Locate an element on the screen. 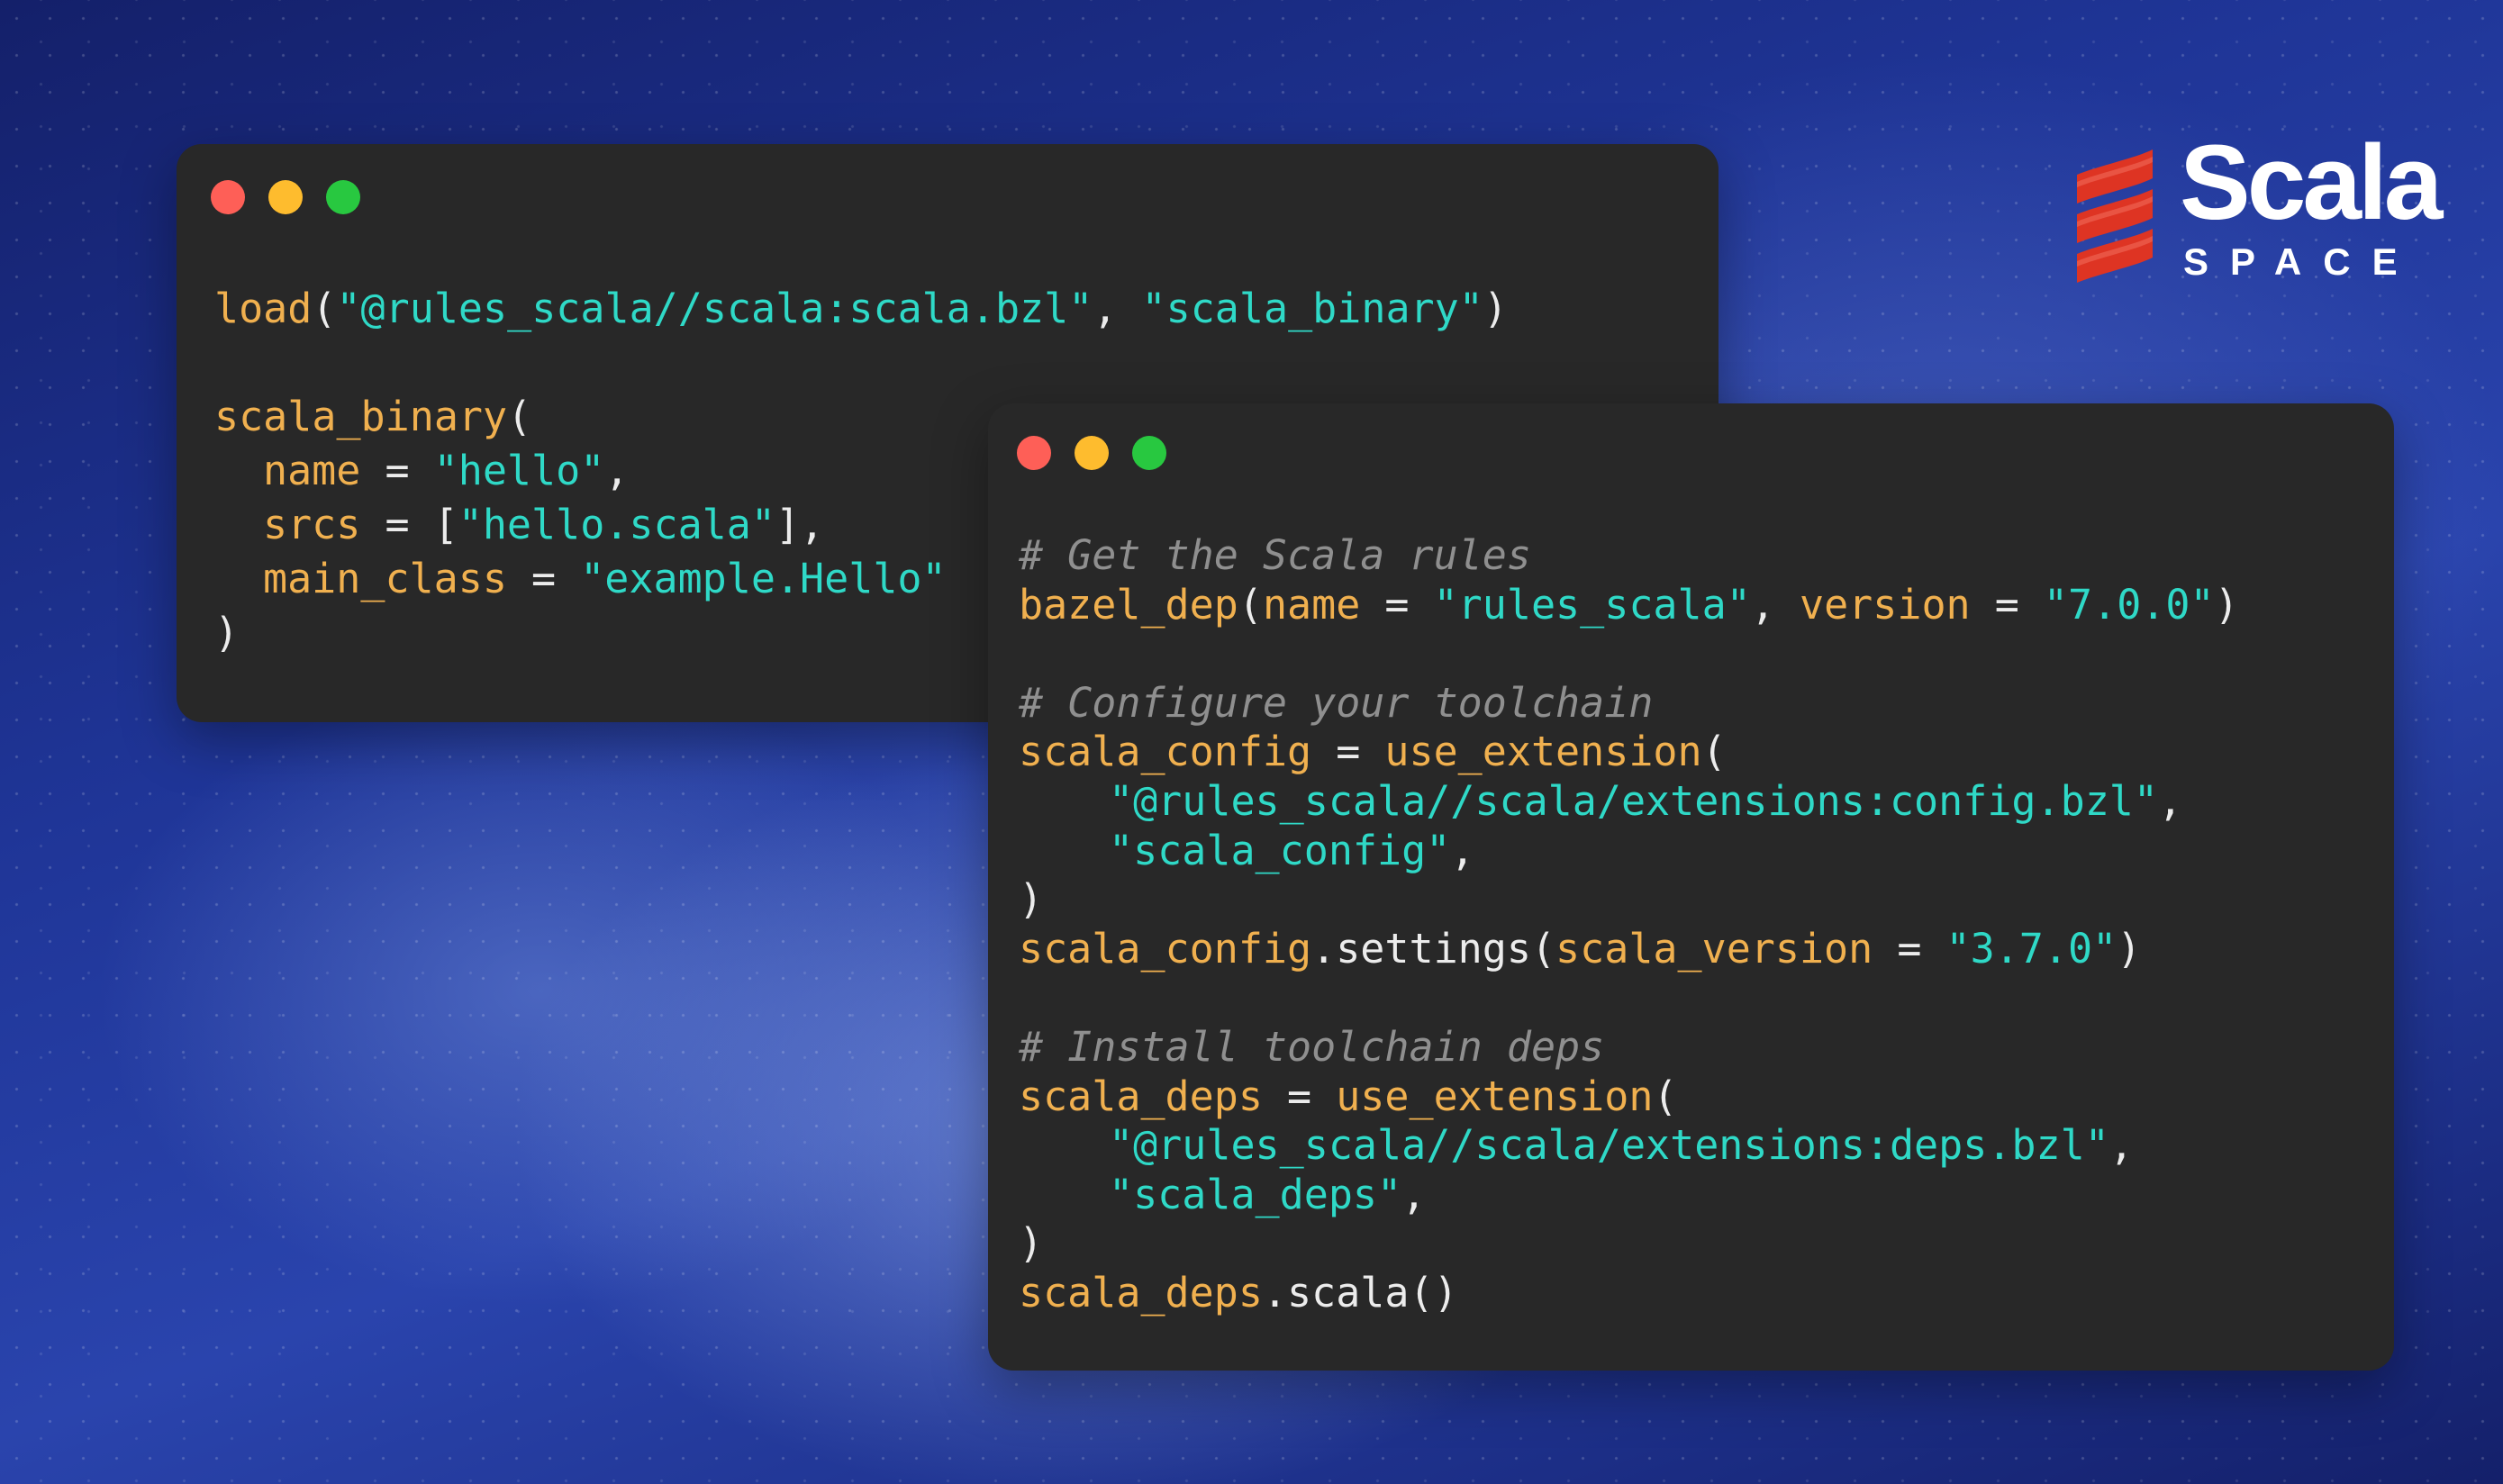  code-line: # Get the Scala rules is located at coordinates (1629, 556).